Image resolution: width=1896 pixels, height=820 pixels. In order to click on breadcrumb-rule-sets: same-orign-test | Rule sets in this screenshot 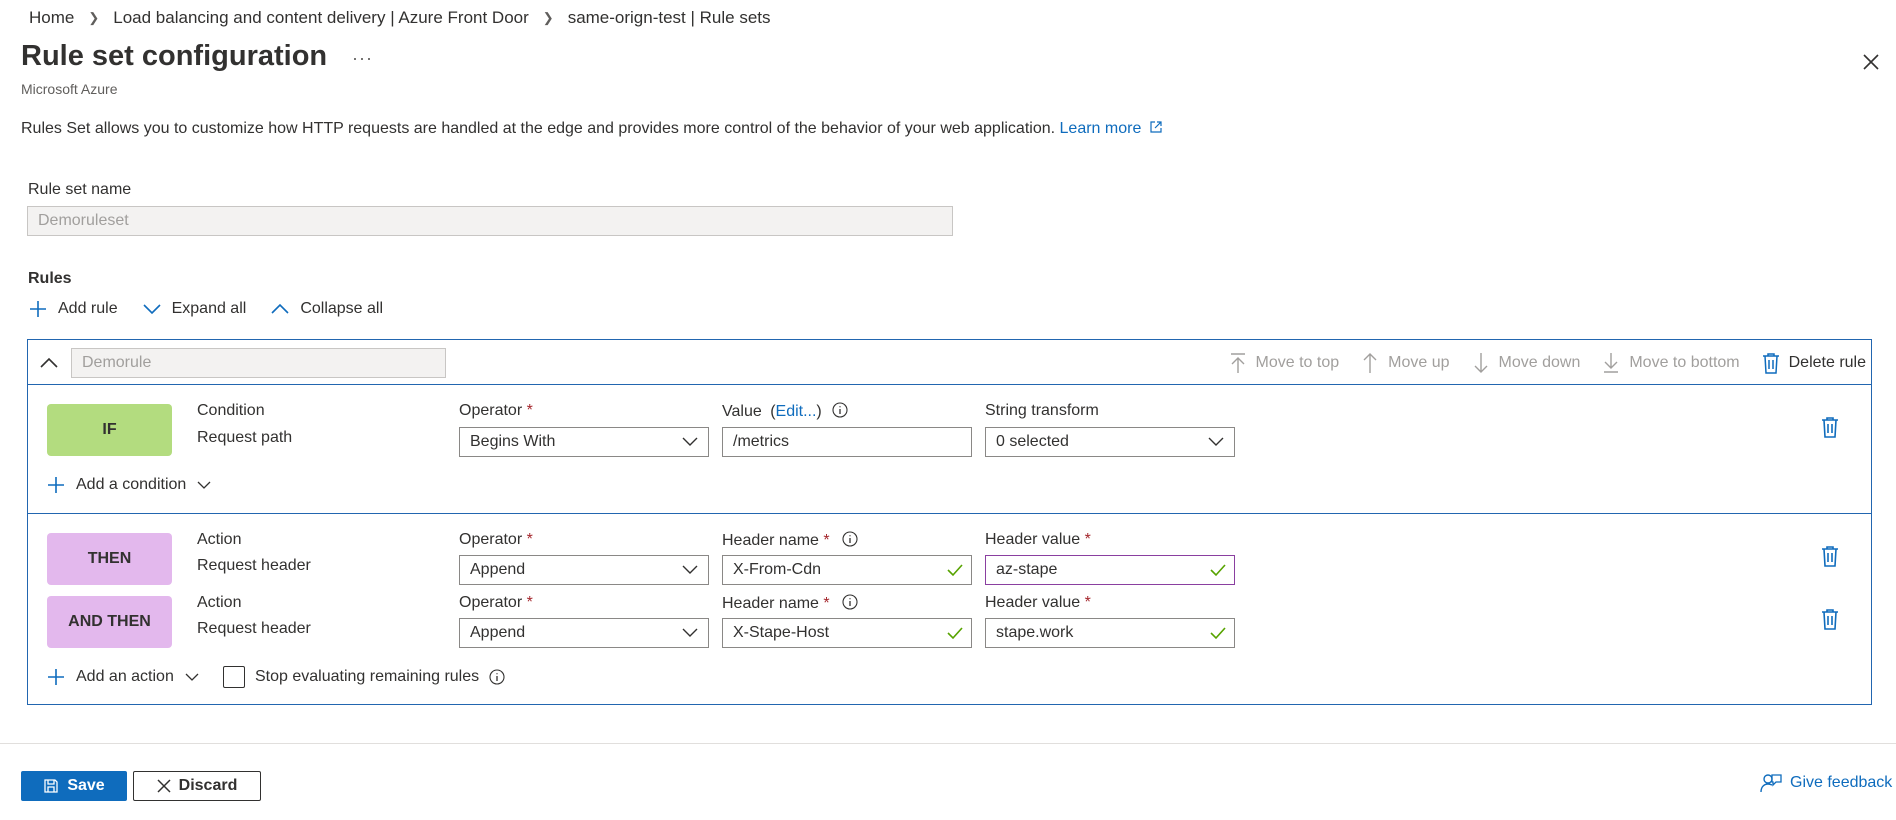, I will do `click(669, 18)`.